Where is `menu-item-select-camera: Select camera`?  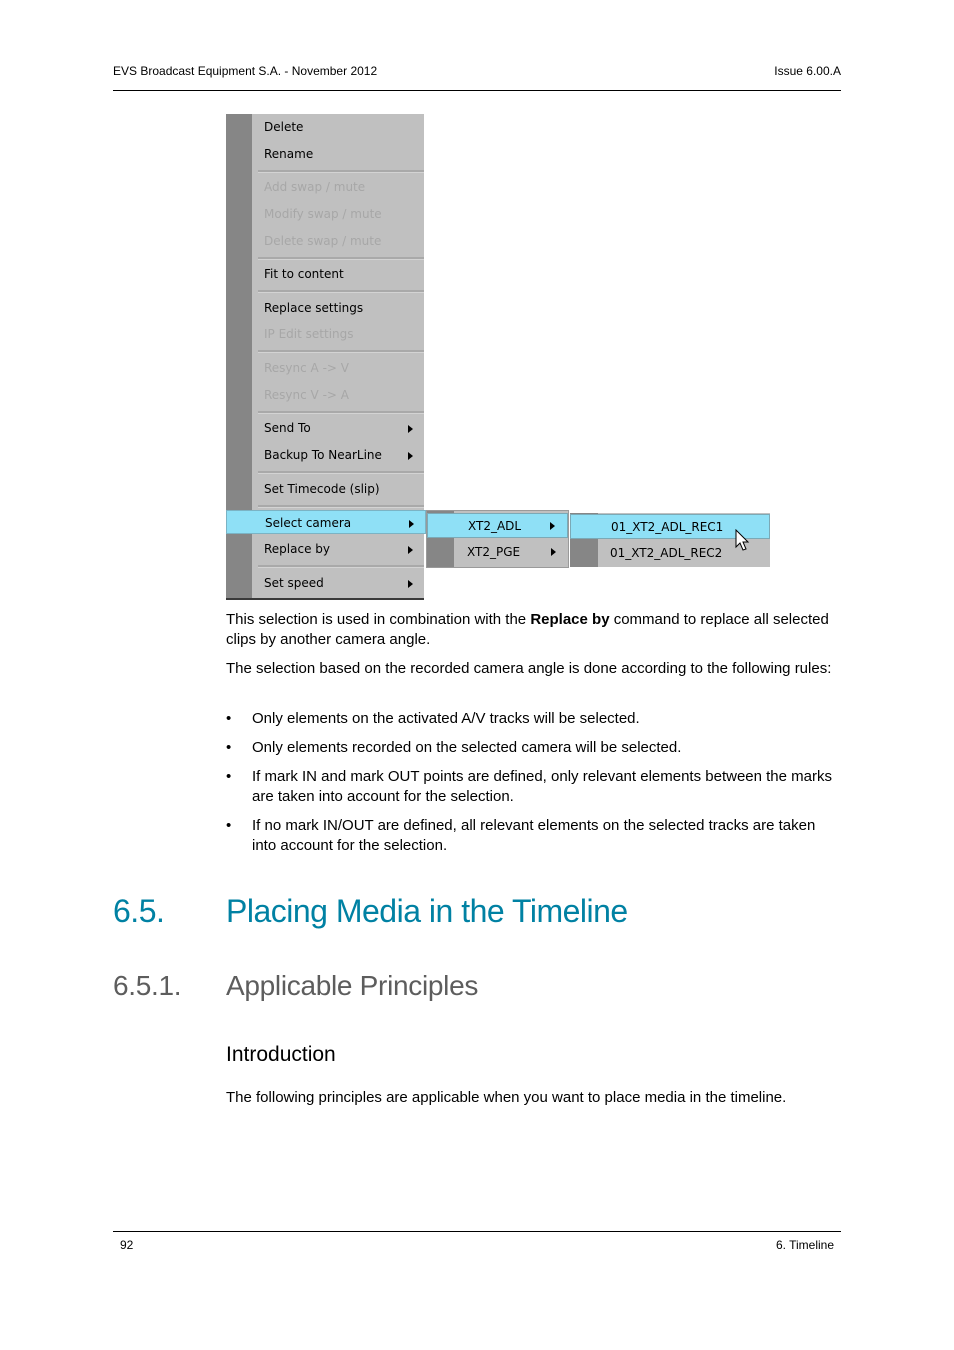
menu-item-select-camera: Select camera is located at coordinates (326, 522).